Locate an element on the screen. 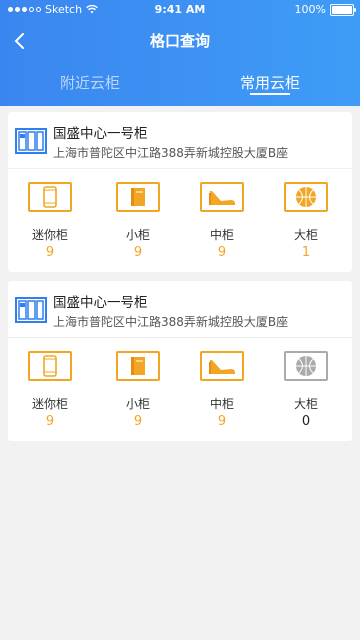 The width and height of the screenshot is (360, 640). battery-icon is located at coordinates (343, 9).